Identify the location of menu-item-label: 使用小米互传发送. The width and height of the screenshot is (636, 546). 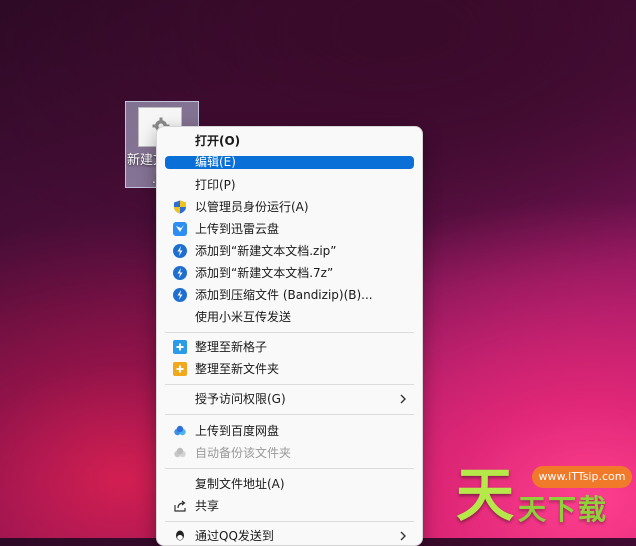
(243, 317).